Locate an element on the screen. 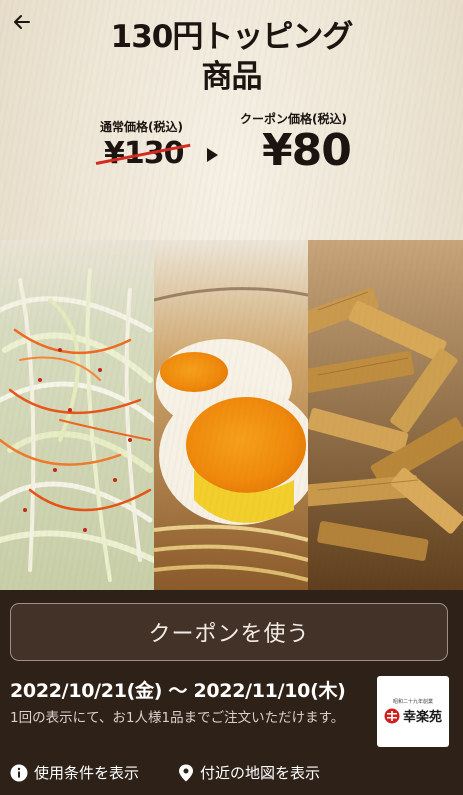  show-terms-link: 使用条件を表示 is located at coordinates (74, 772).